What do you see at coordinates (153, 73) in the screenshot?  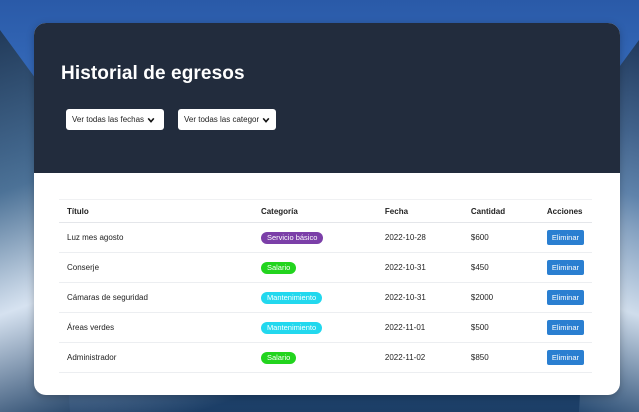 I see `page-title: Historial de egresos` at bounding box center [153, 73].